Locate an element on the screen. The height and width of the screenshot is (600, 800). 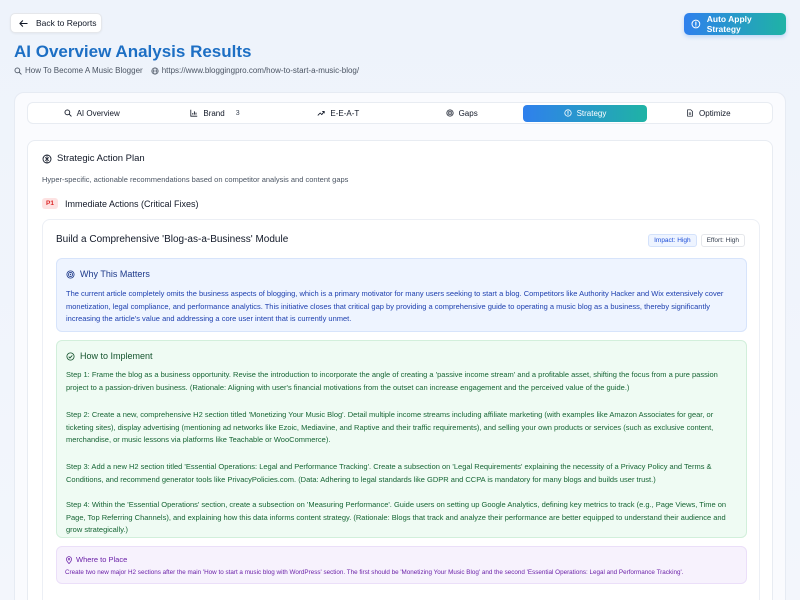
back-to-reports-button: Back to Reports is located at coordinates (56, 23).